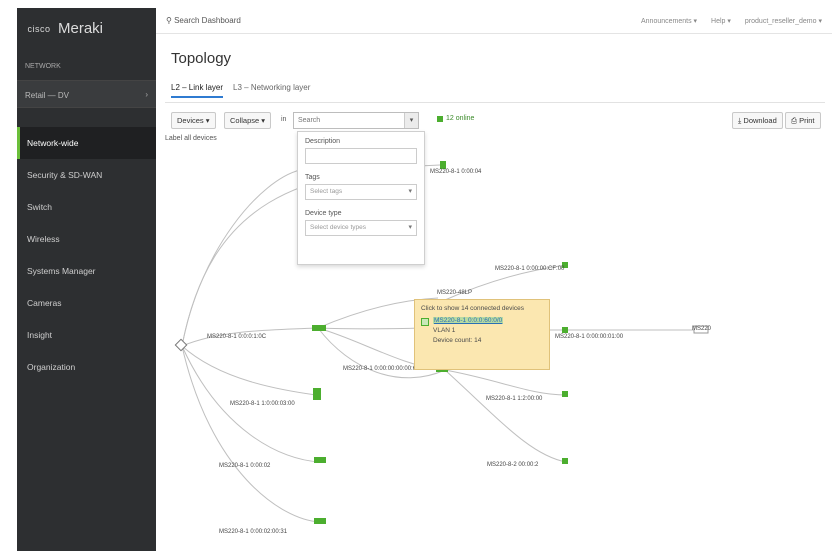 The width and height of the screenshot is (832, 551). What do you see at coordinates (472, 308) in the screenshot?
I see `tooltip-title: Click to show 14 connected devices` at bounding box center [472, 308].